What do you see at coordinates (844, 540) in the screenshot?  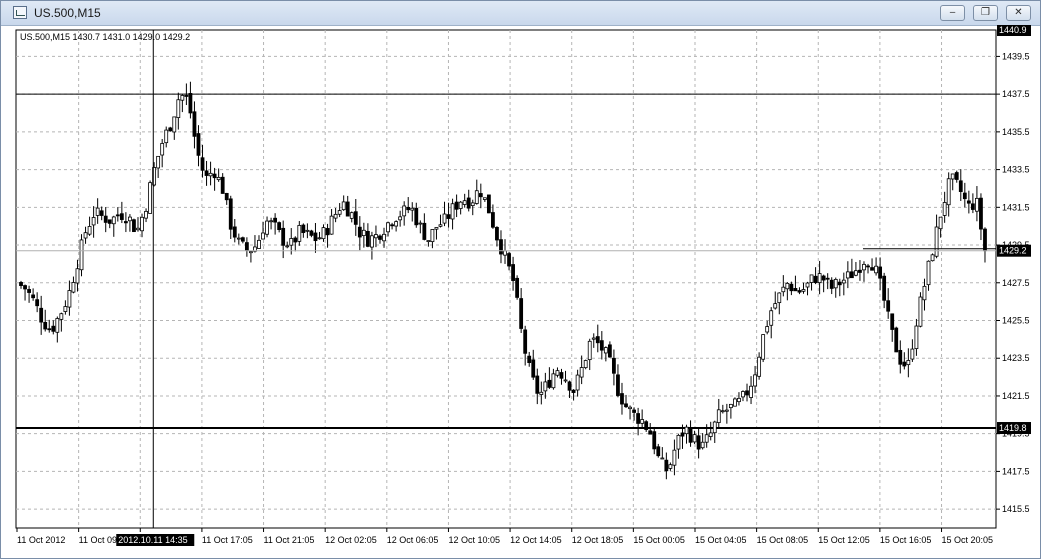 I see `x-tick-label: 15 Oct 12:05` at bounding box center [844, 540].